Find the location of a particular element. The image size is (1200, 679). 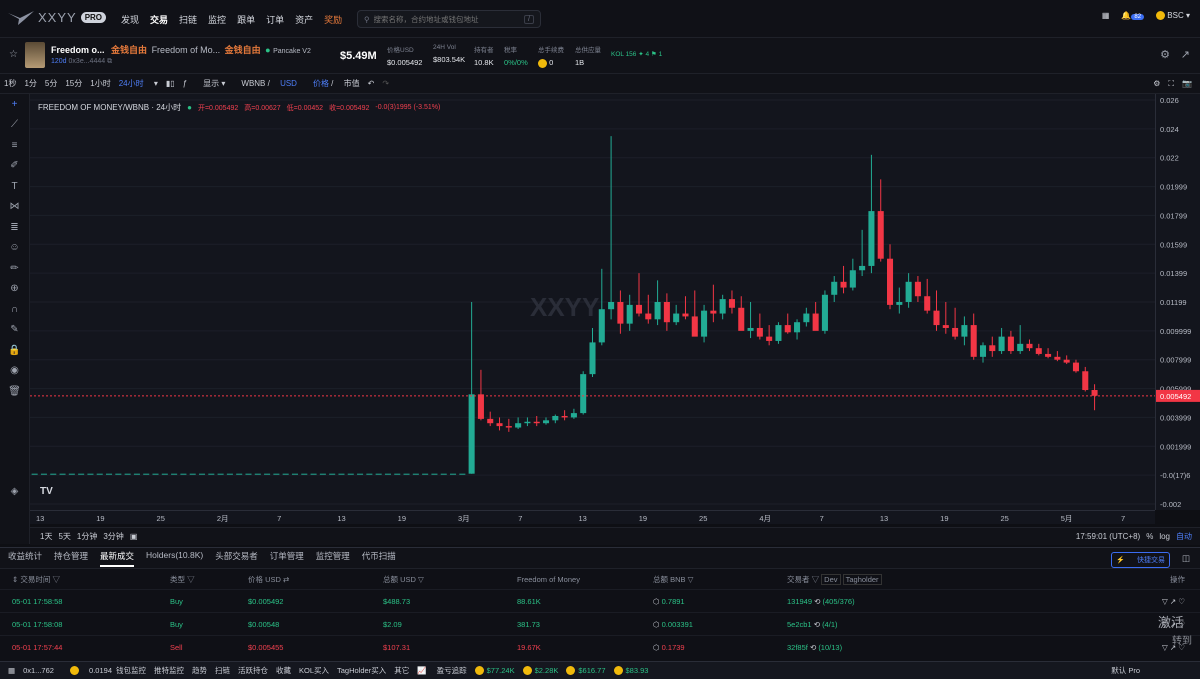

magnet-icon: ∩ is located at coordinates (14, 309).